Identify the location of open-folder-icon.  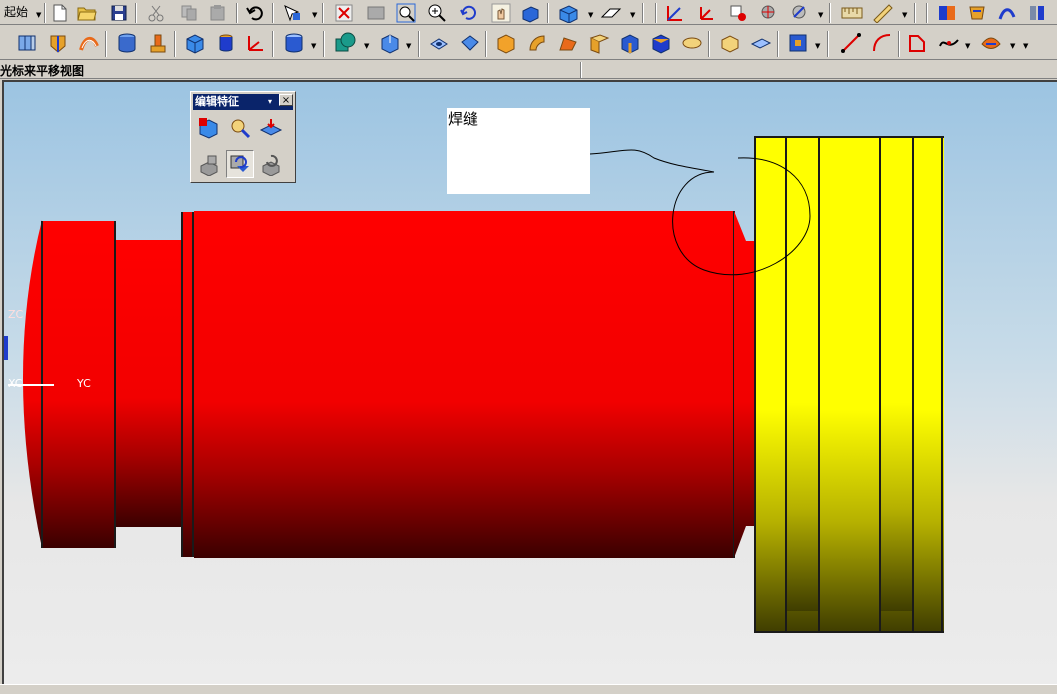
(87, 12).